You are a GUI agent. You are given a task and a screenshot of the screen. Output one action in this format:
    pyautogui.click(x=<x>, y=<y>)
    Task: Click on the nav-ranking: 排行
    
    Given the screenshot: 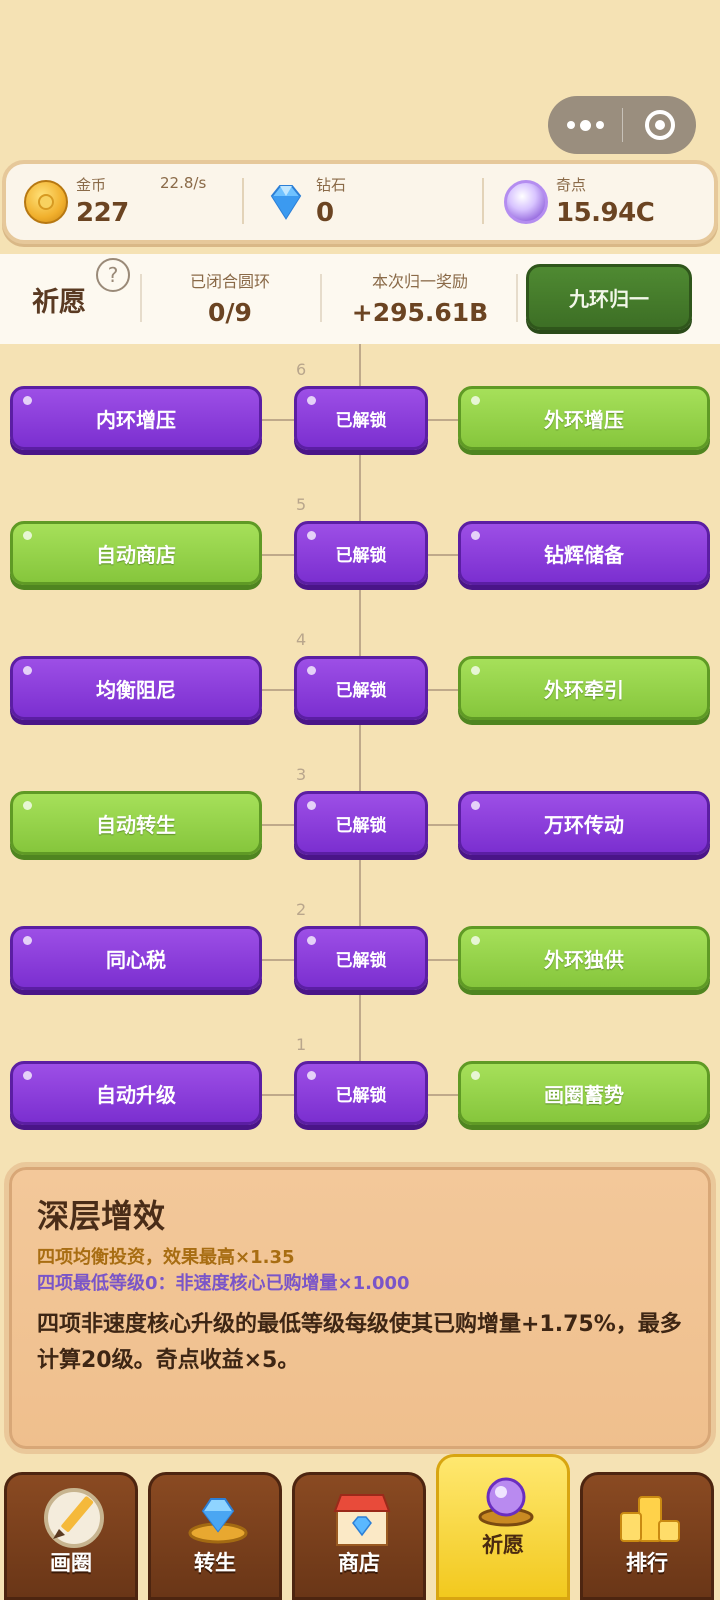 What is the action you would take?
    pyautogui.click(x=647, y=1536)
    